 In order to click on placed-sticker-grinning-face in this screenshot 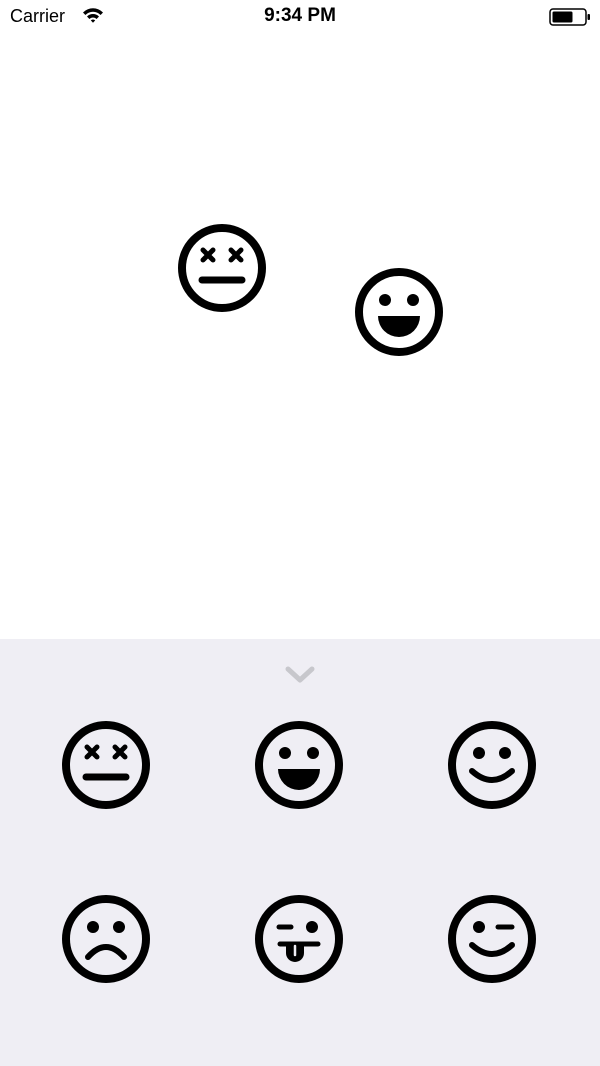, I will do `click(399, 312)`.